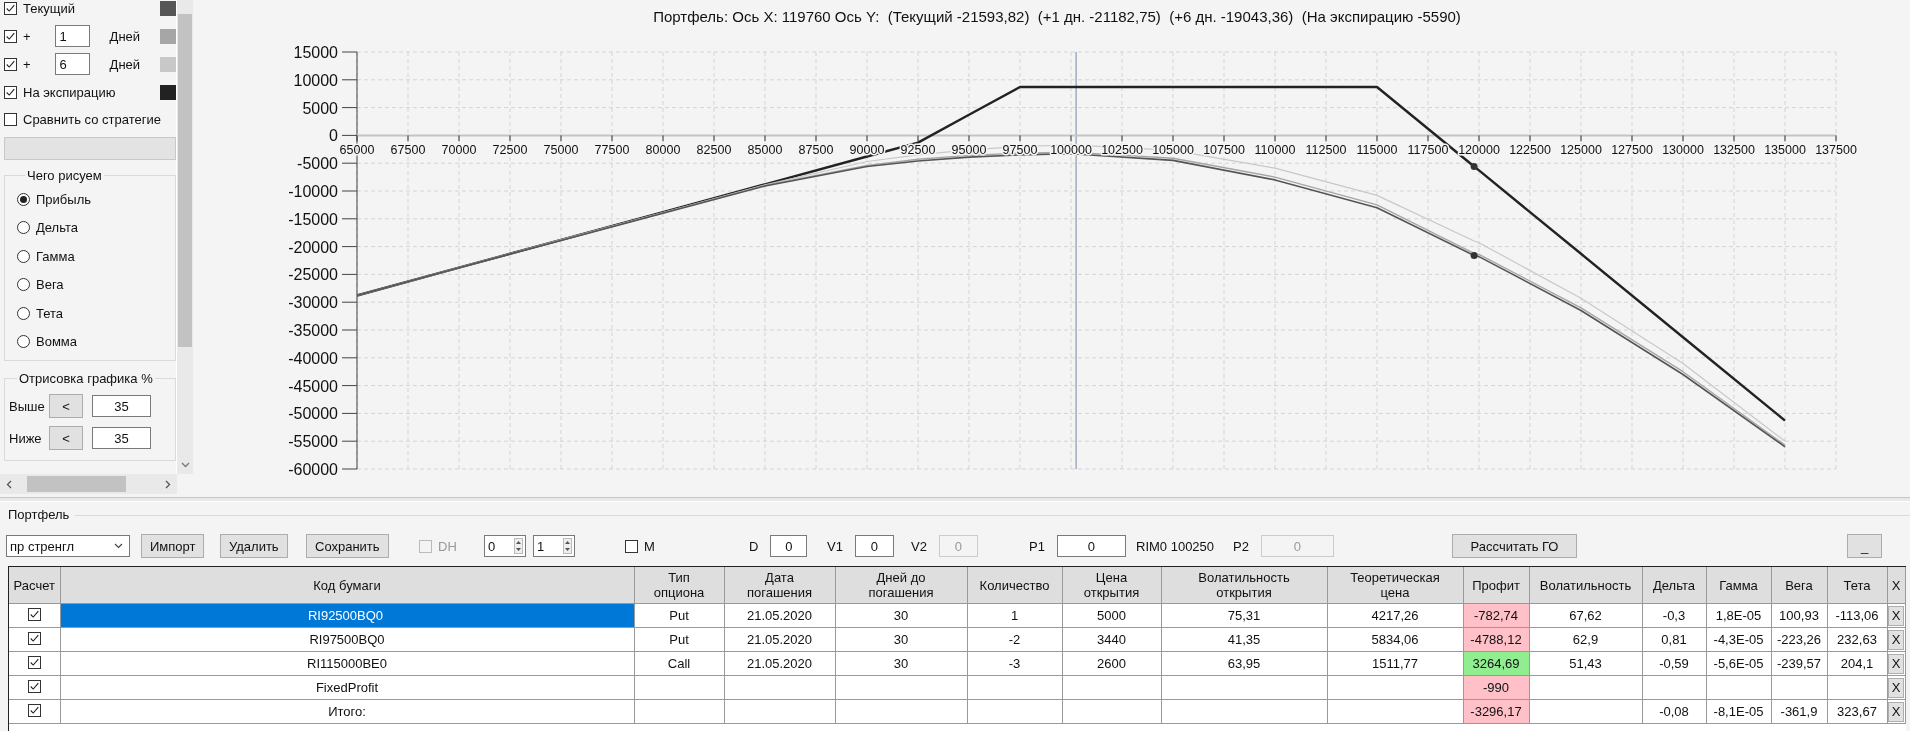 The image size is (1910, 731). I want to click on column-header: Вега, so click(1799, 585).